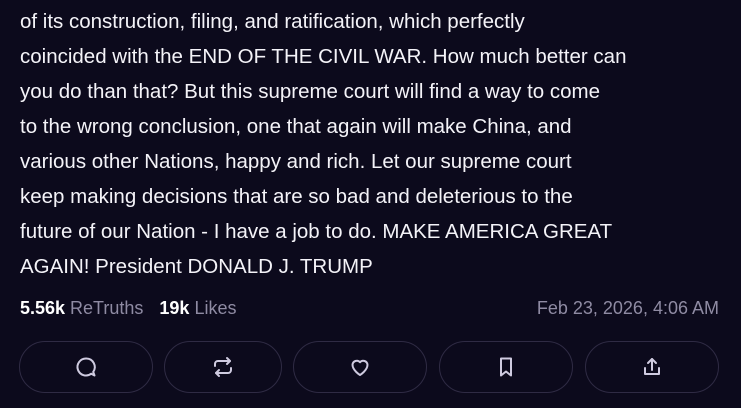 The width and height of the screenshot is (741, 408). What do you see at coordinates (107, 307) in the screenshot?
I see `retruths-label: ReTruths` at bounding box center [107, 307].